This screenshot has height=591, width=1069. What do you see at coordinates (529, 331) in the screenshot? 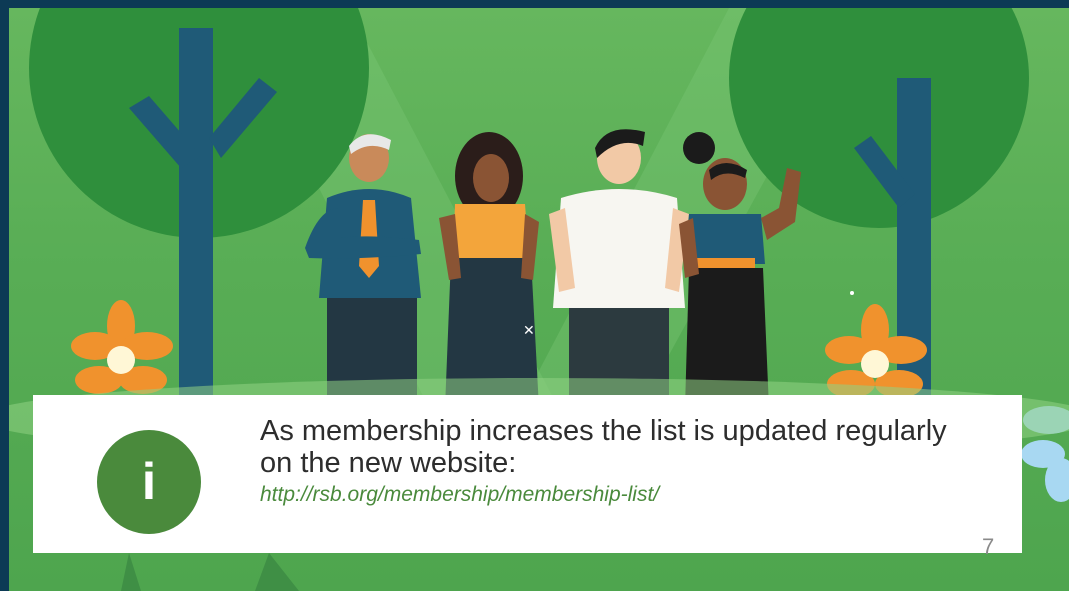
I see `sparkle: ✕` at bounding box center [529, 331].